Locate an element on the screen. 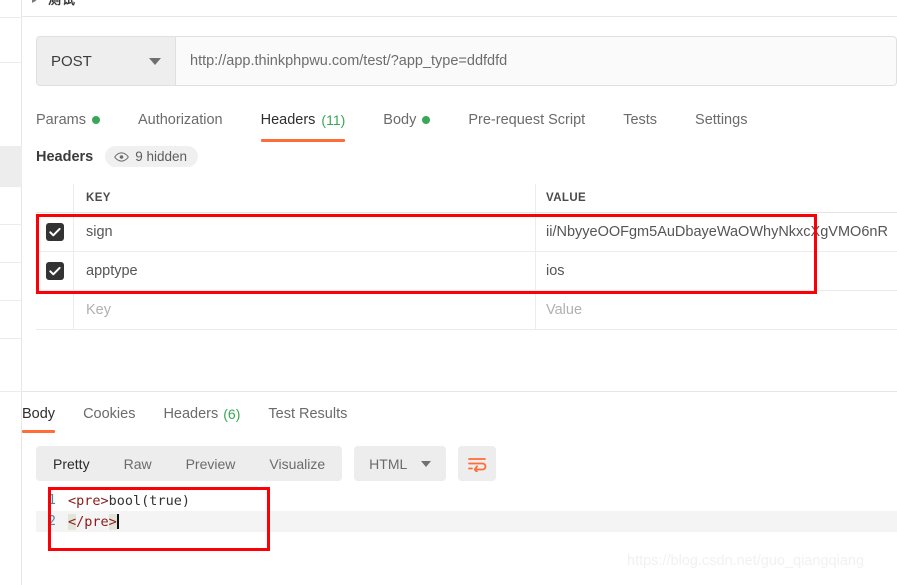 The height and width of the screenshot is (585, 897). collection-label: 测试 is located at coordinates (62, 4).